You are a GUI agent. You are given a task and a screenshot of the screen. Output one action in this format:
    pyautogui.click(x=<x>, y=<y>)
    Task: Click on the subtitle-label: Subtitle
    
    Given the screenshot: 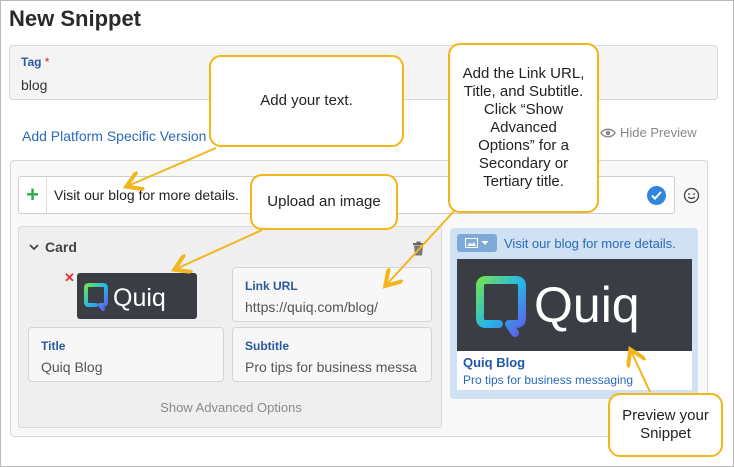 What is the action you would take?
    pyautogui.click(x=267, y=346)
    